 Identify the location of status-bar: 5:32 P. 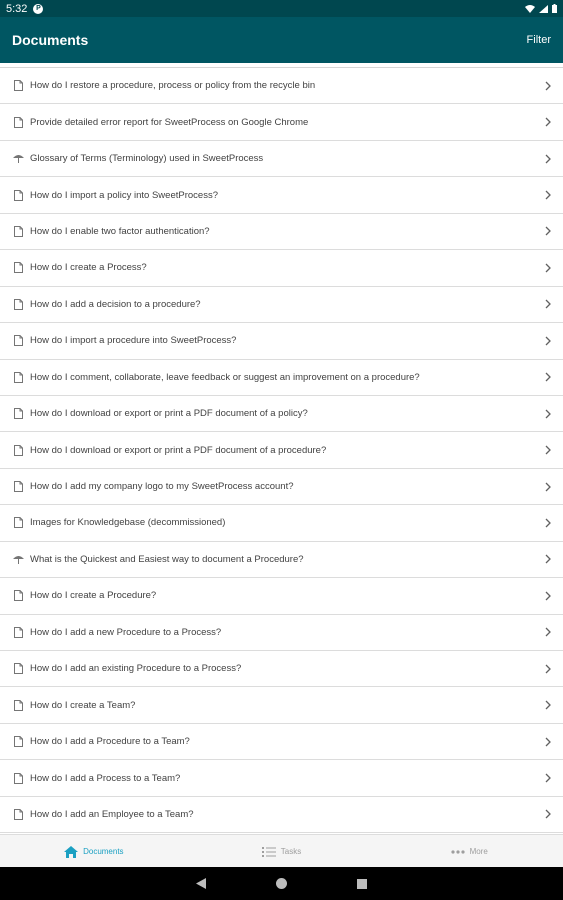
(281, 8).